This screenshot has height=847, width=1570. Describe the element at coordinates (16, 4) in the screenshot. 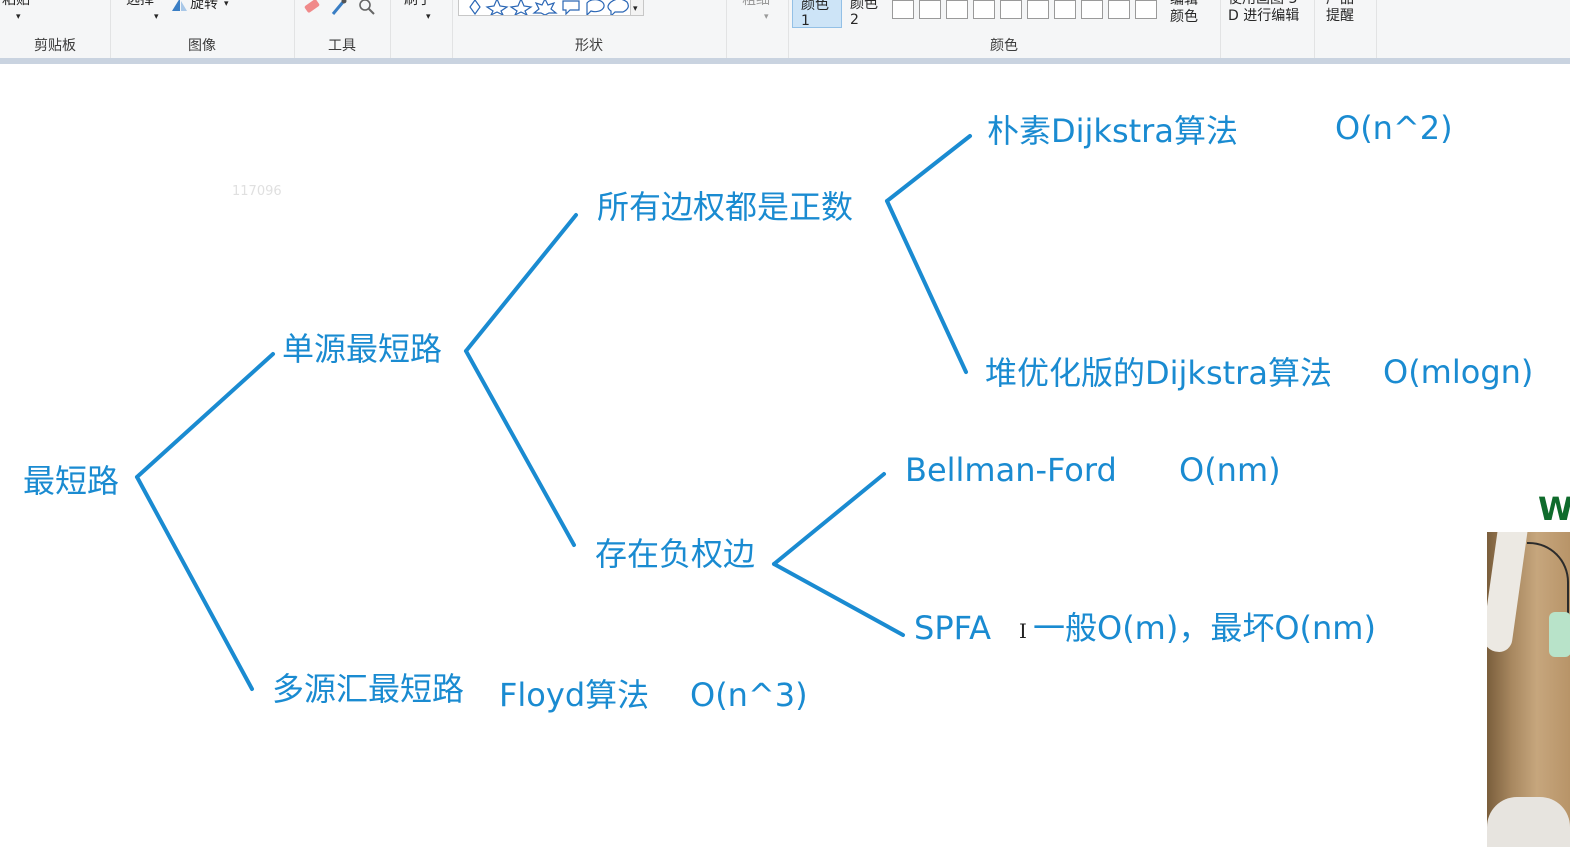

I see `paste-label: 粘贴` at that location.